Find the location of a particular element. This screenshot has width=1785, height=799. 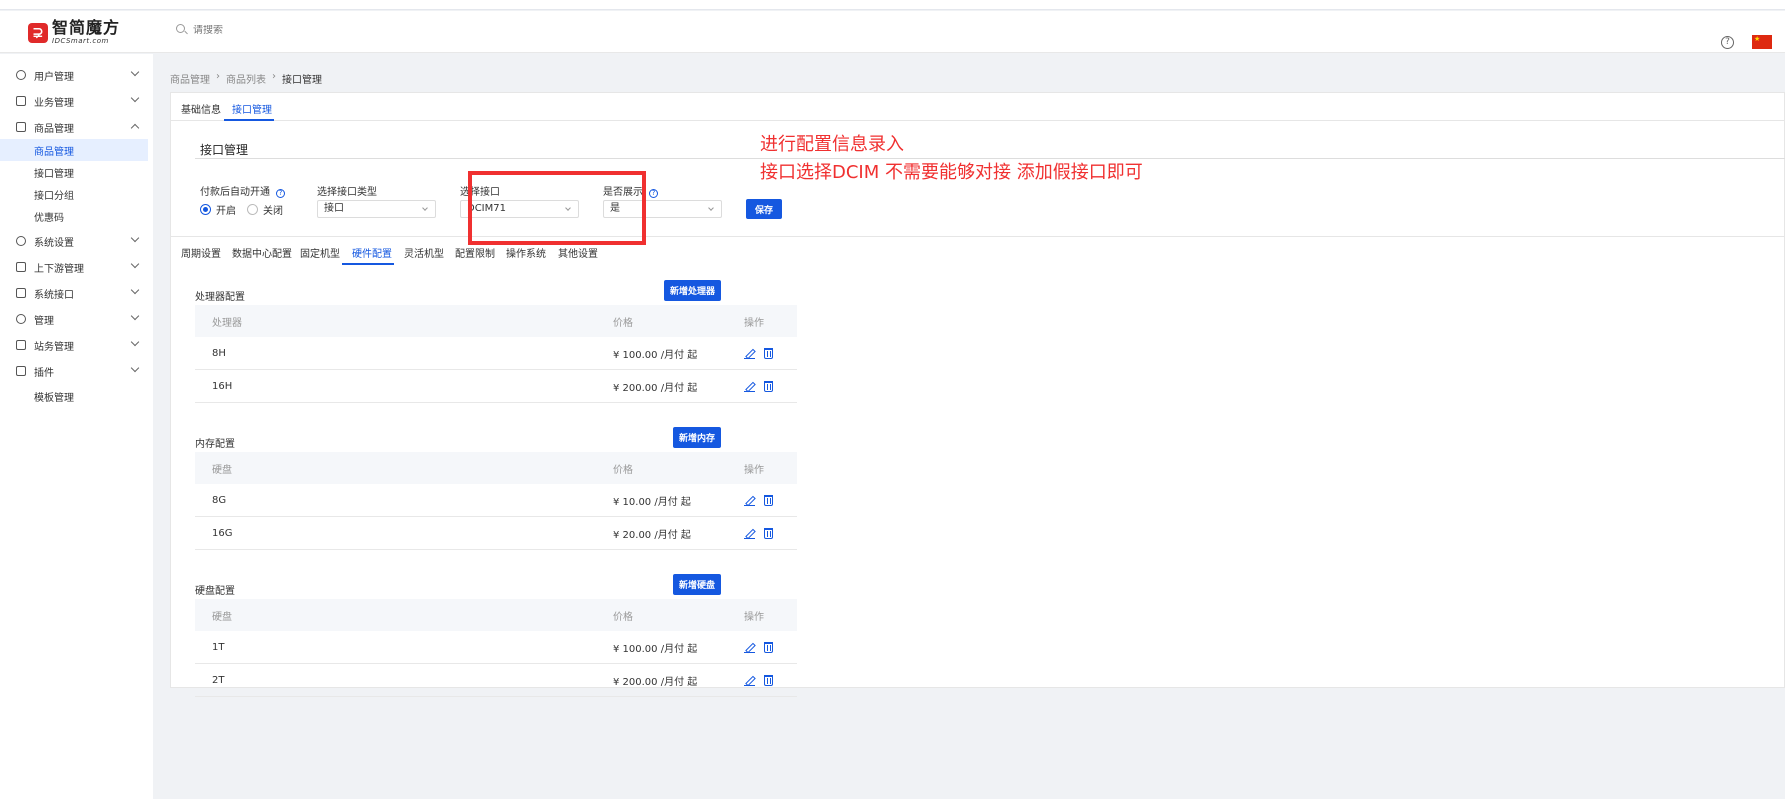

tab-basic-info: 基础信息 is located at coordinates (201, 108).